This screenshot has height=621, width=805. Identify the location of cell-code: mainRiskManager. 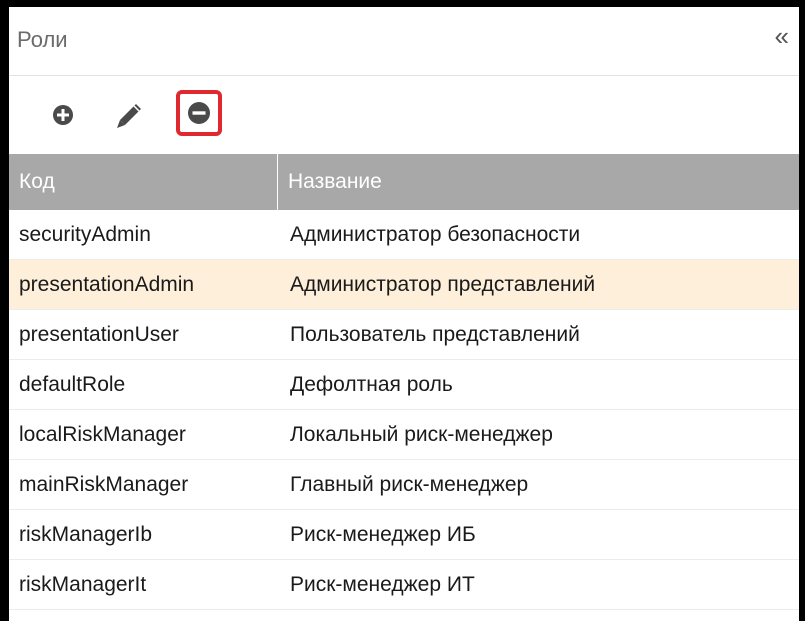
(104, 484).